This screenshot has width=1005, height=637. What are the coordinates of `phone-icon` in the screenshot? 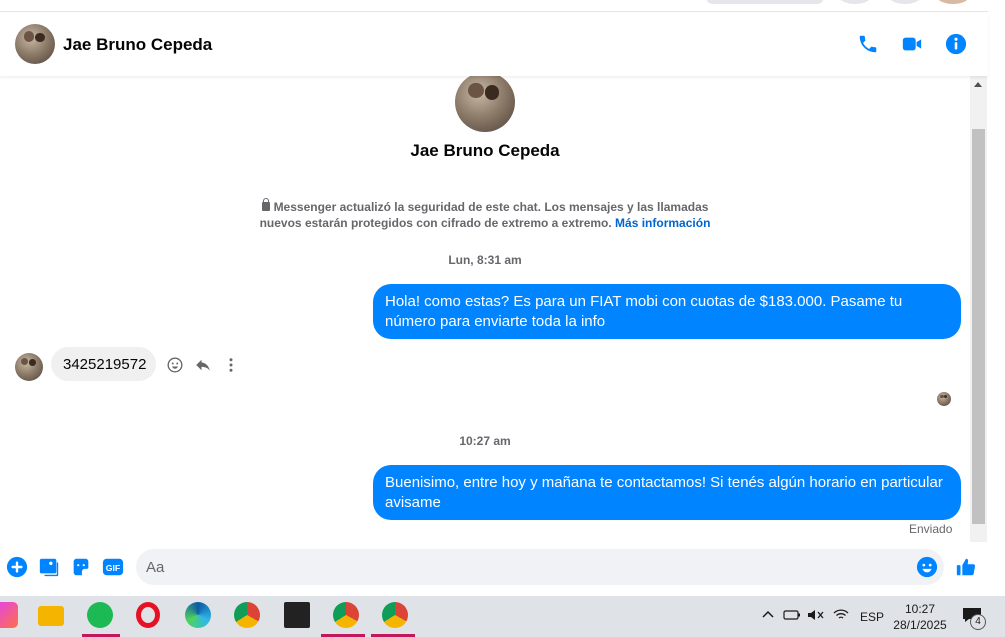 It's located at (868, 44).